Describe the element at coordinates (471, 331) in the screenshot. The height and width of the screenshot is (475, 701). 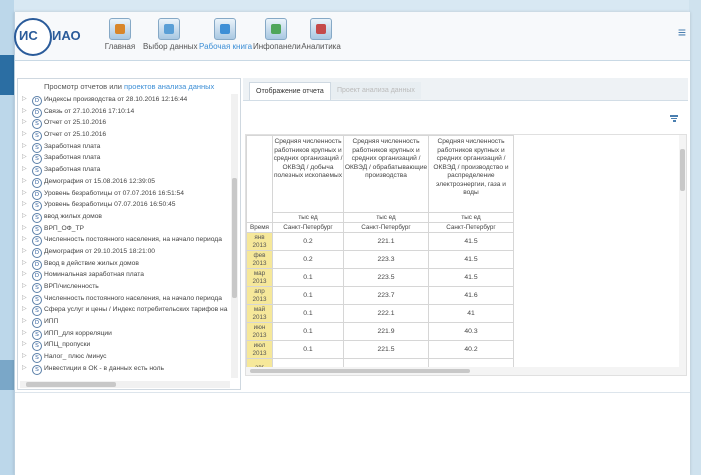
I see `value-cell: 40.3` at that location.